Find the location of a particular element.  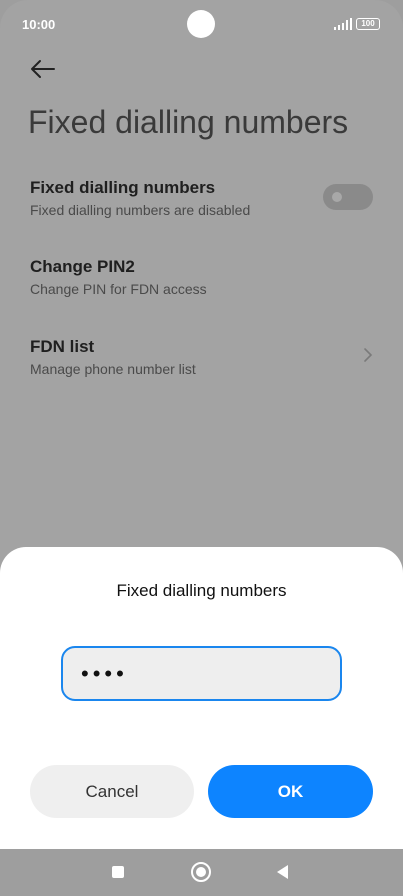

navigation-bar is located at coordinates (201, 872).